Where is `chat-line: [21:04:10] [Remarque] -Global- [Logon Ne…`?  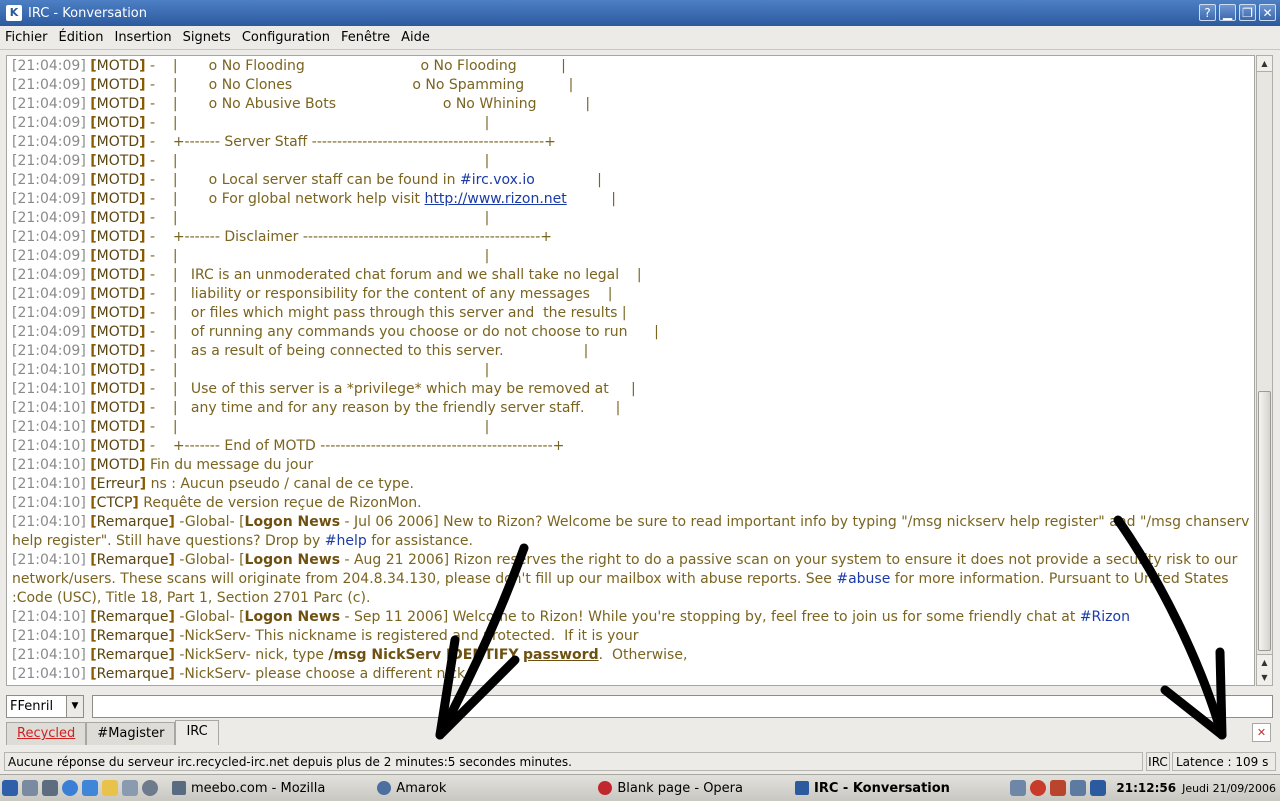 chat-line: [21:04:10] [Remarque] -Global- [Logon Ne… is located at coordinates (631, 532).